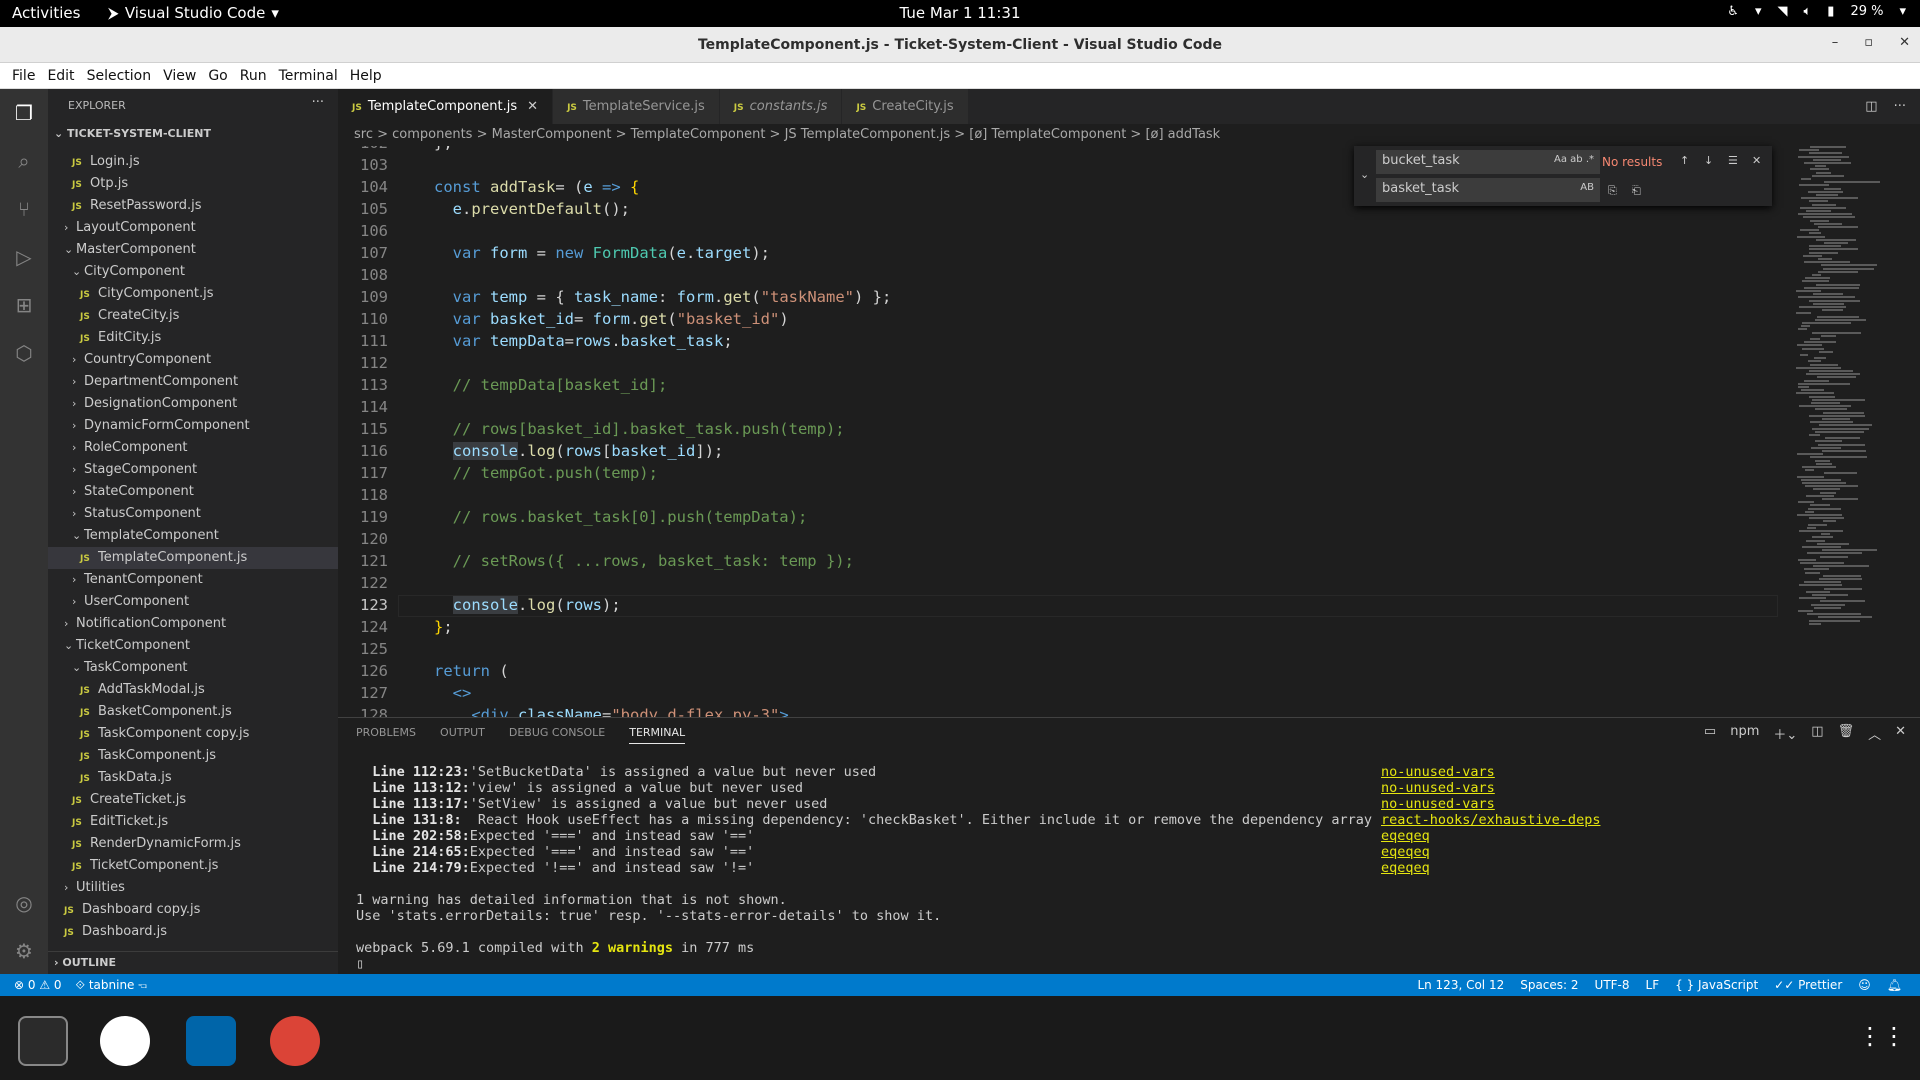 The height and width of the screenshot is (1080, 1920). Describe the element at coordinates (193, 13) in the screenshot. I see `app-menu: ⮞ Visual Studio Code ▾` at that location.